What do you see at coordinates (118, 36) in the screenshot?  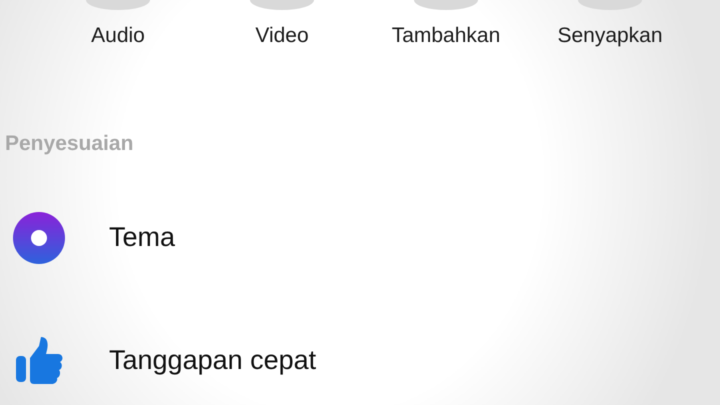 I see `action-label: Audio` at bounding box center [118, 36].